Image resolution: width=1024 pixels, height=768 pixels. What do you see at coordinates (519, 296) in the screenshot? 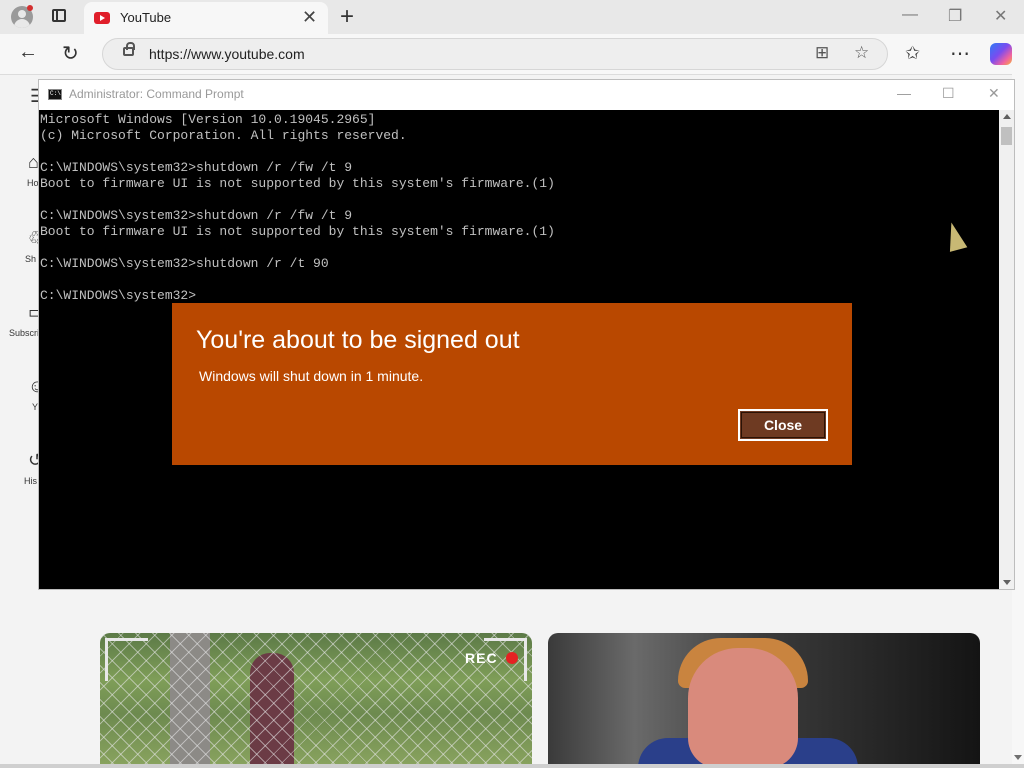
I see `console-prompt-line: C:\WINDOWS\system32>` at bounding box center [519, 296].